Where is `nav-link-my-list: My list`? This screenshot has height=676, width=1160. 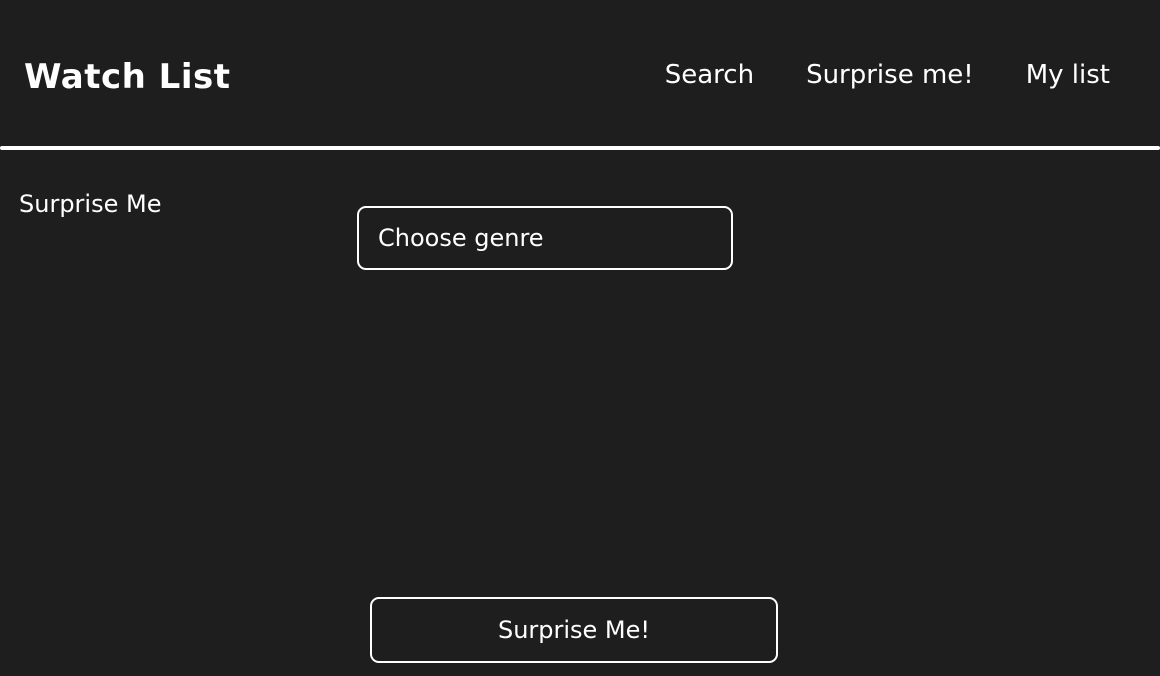
nav-link-my-list: My list is located at coordinates (1068, 75).